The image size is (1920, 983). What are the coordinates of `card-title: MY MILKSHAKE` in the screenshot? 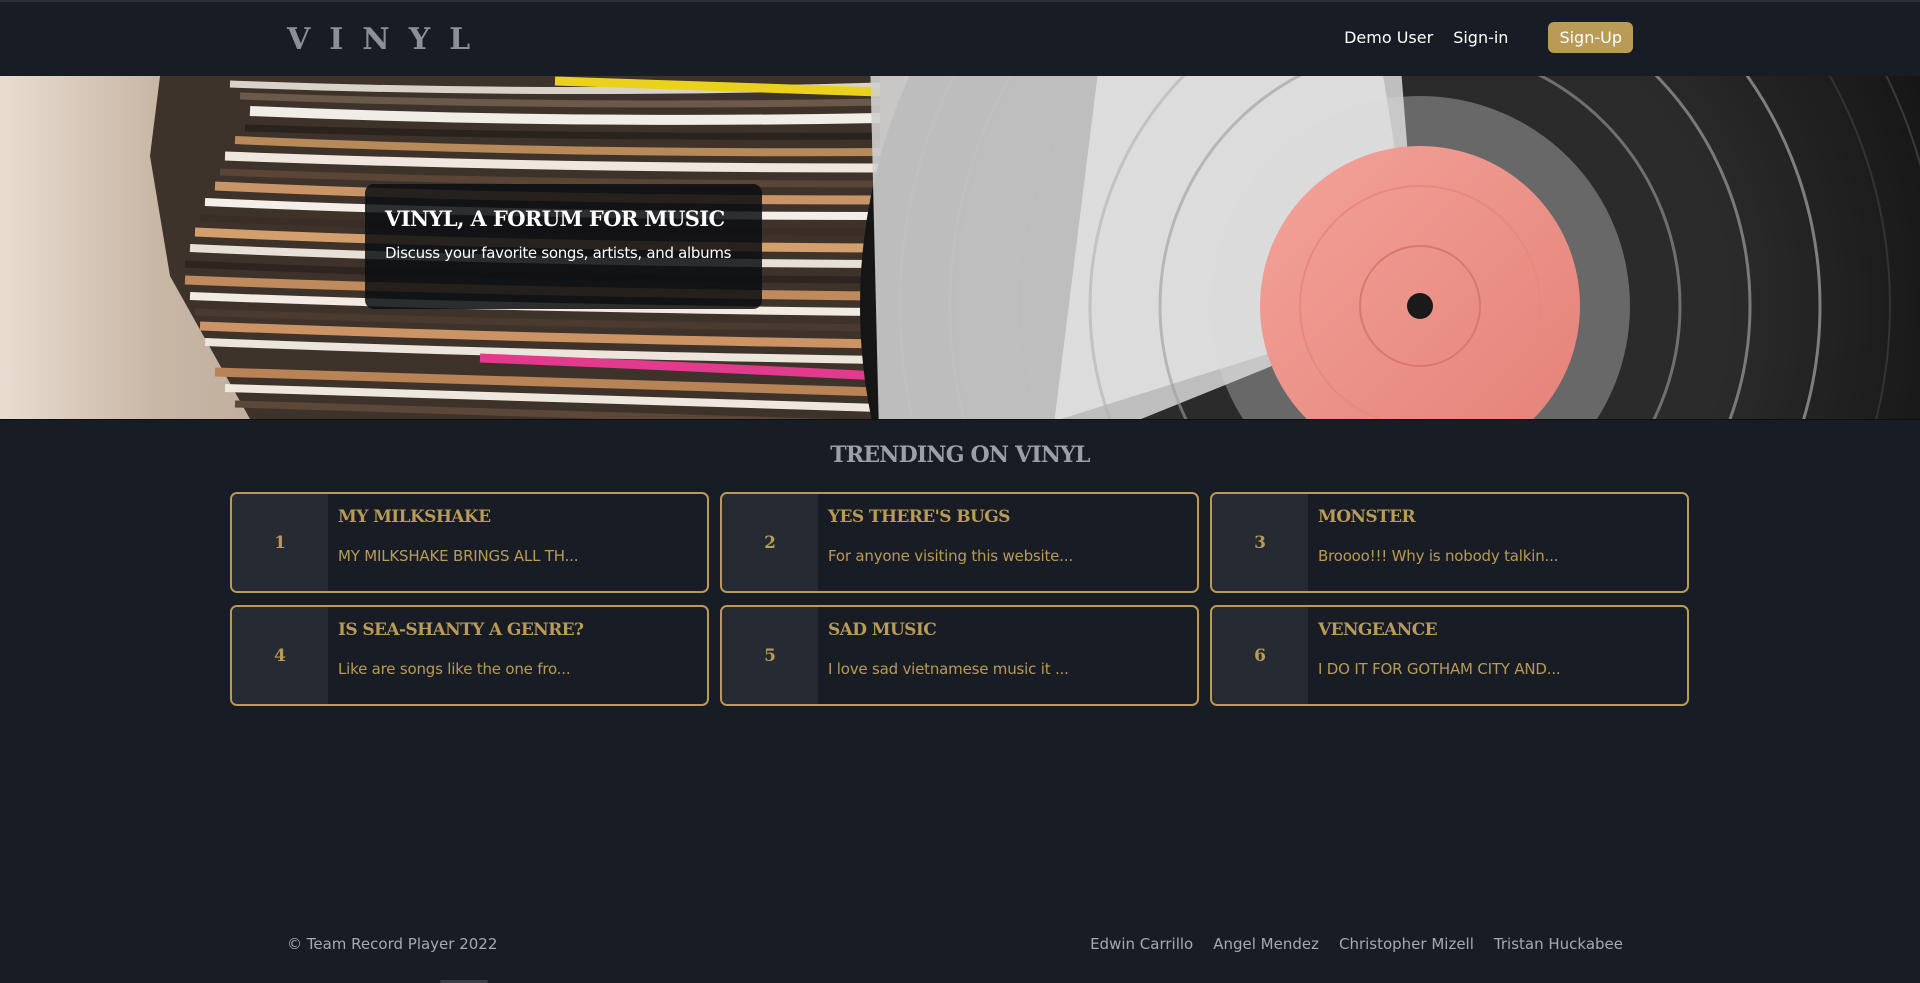 It's located at (414, 517).